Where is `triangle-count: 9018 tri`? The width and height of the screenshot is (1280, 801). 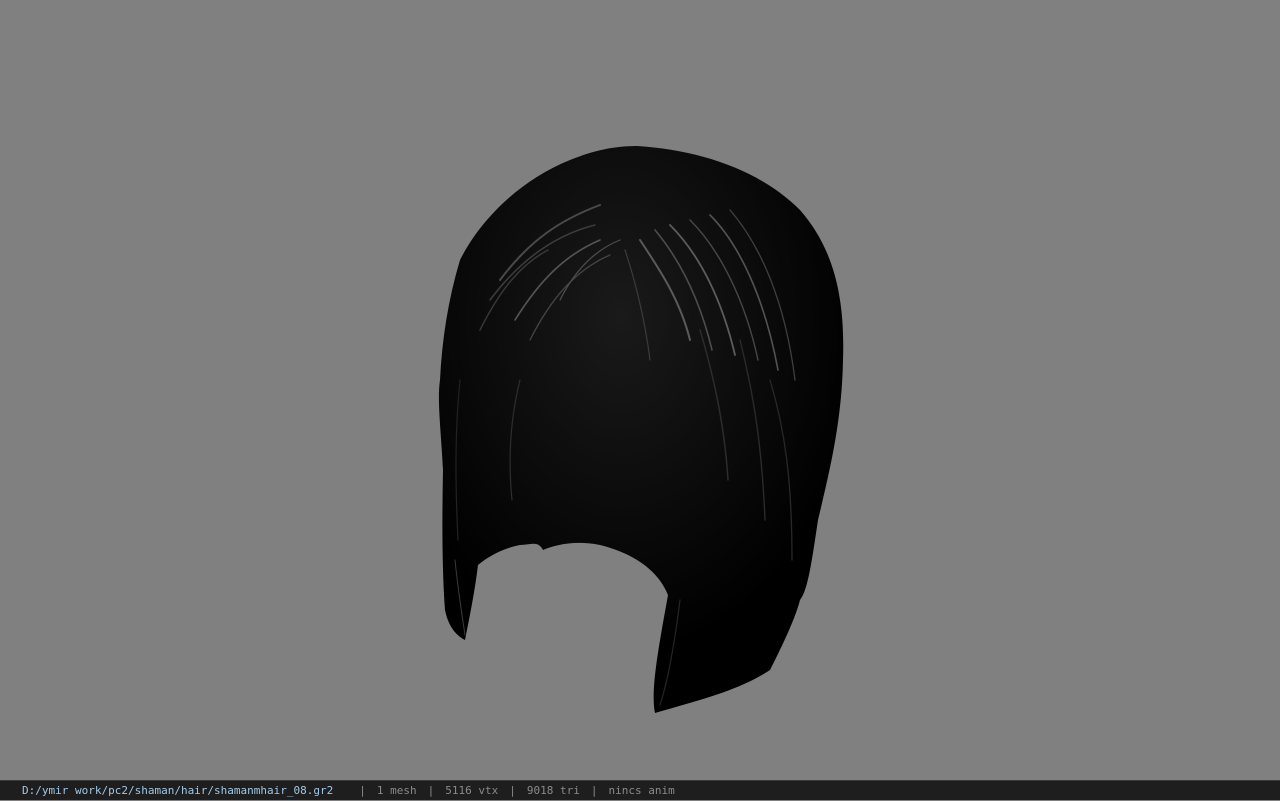
triangle-count: 9018 tri is located at coordinates (553, 790).